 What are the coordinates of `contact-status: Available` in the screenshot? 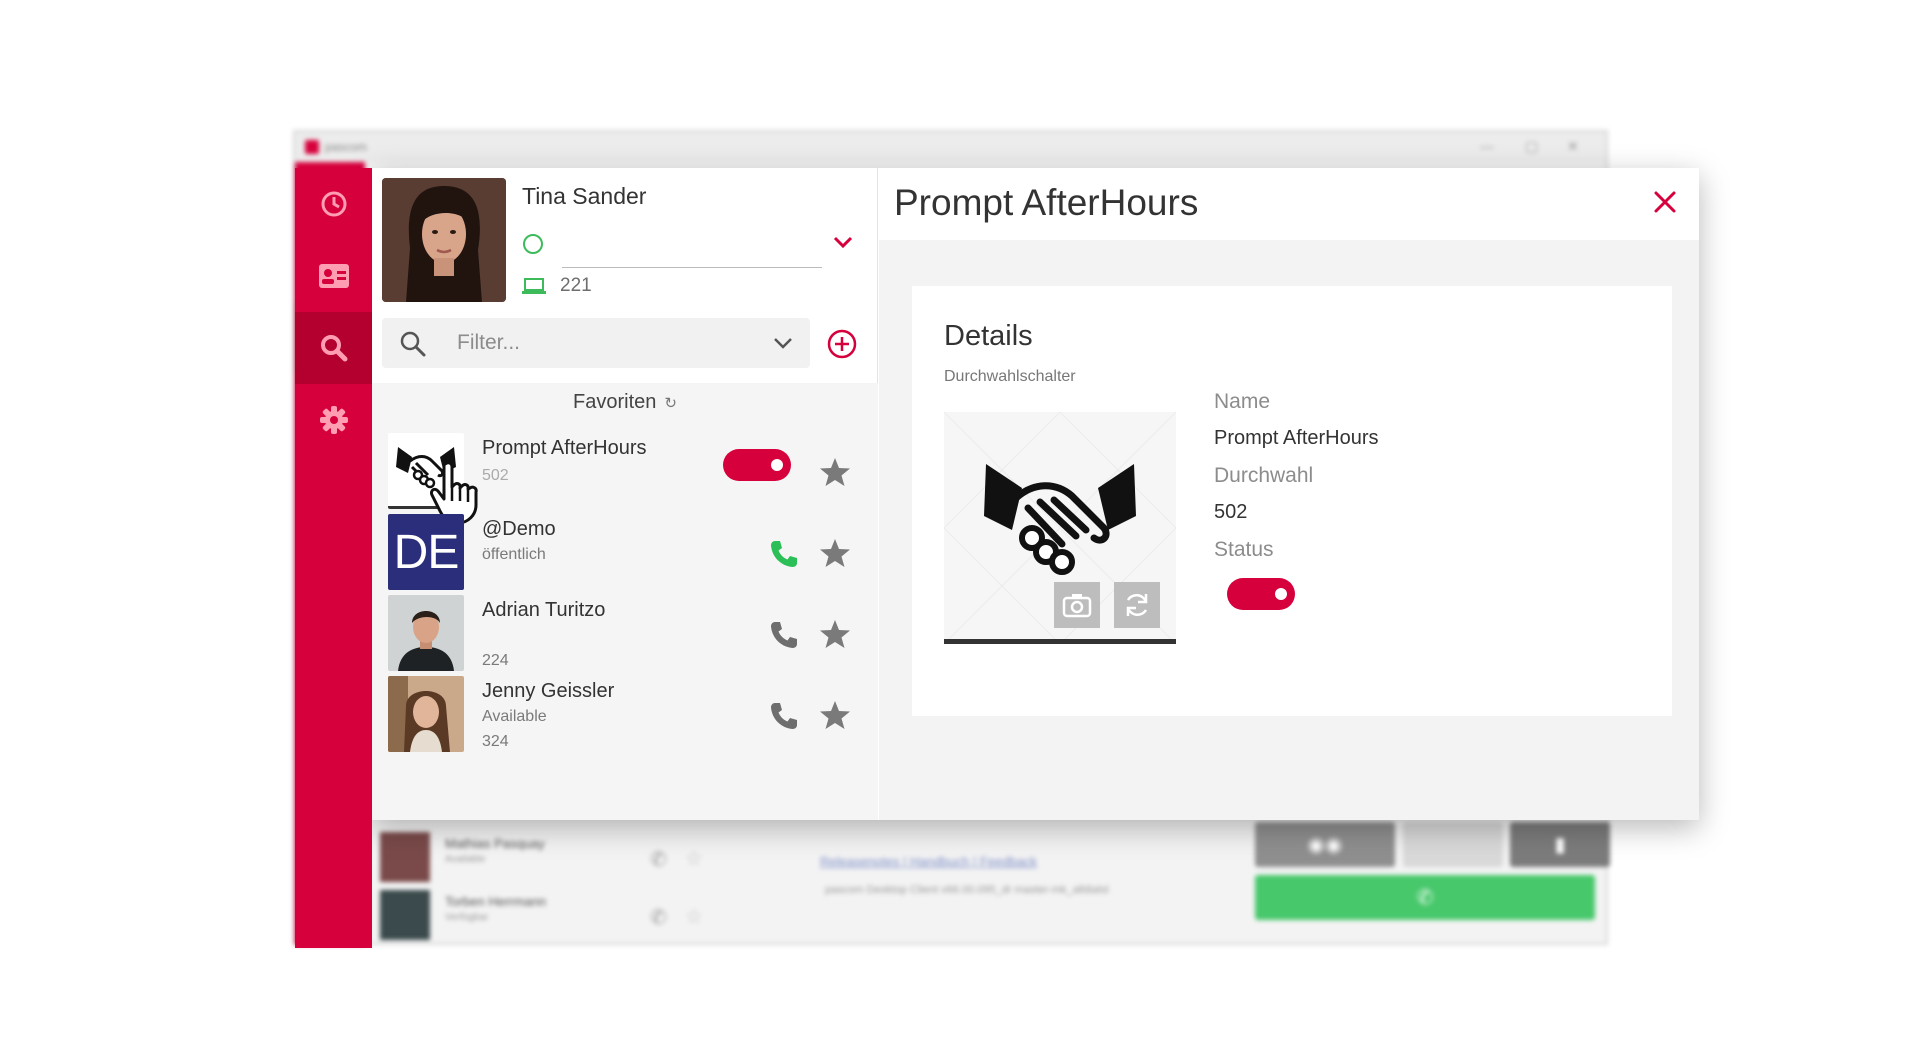 It's located at (465, 859).